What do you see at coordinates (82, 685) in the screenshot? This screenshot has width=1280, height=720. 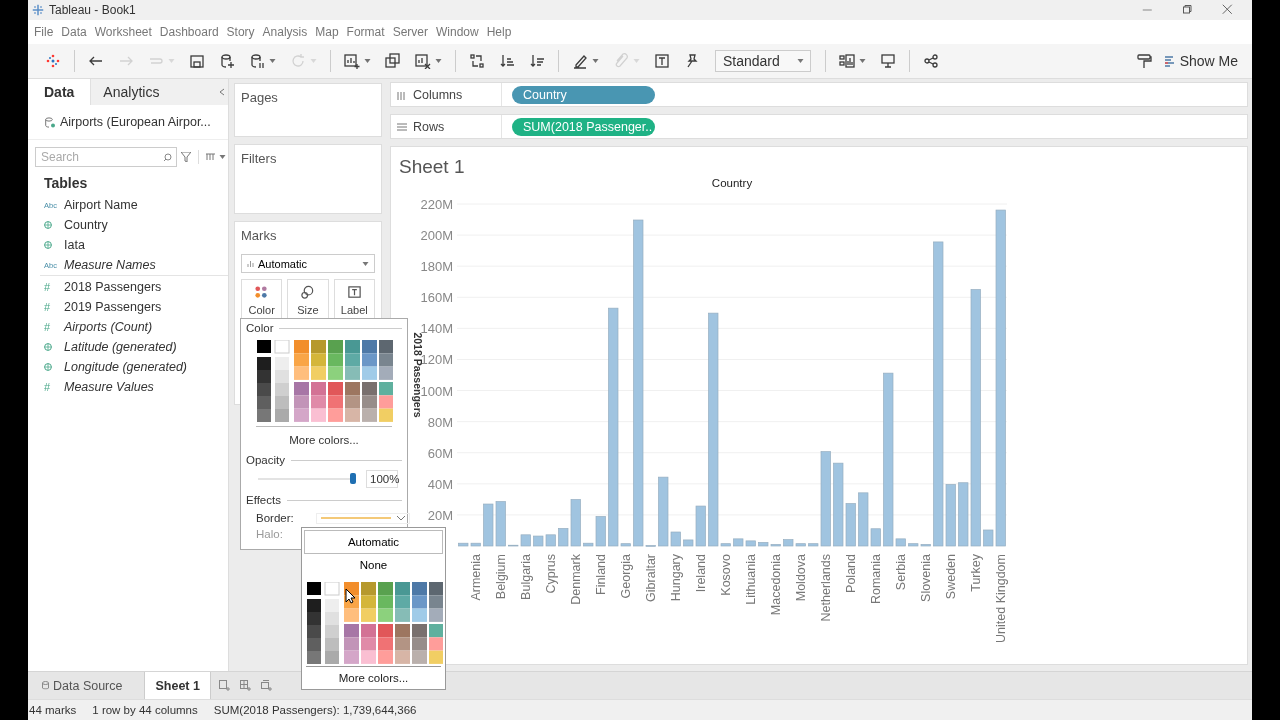 I see `sheet-tab: Data Source` at bounding box center [82, 685].